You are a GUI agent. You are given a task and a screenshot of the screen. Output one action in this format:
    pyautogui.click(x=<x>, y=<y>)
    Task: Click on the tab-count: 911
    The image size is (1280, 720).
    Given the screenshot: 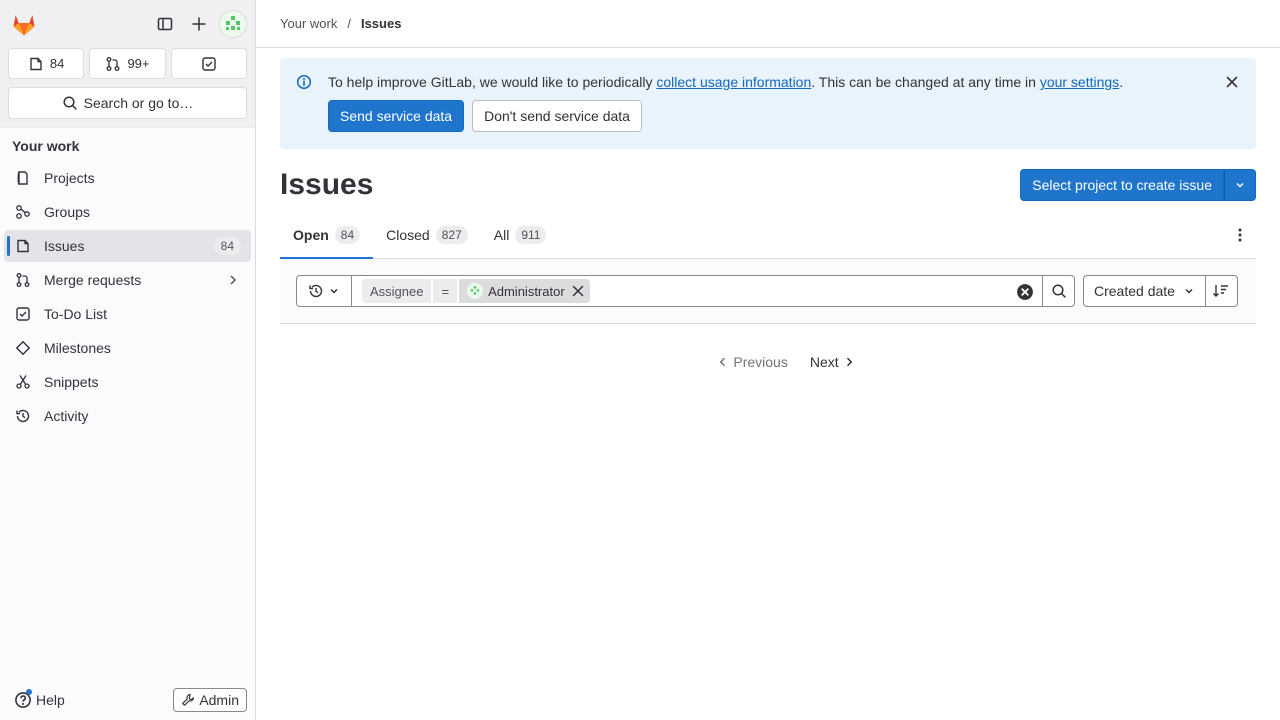 What is the action you would take?
    pyautogui.click(x=531, y=234)
    